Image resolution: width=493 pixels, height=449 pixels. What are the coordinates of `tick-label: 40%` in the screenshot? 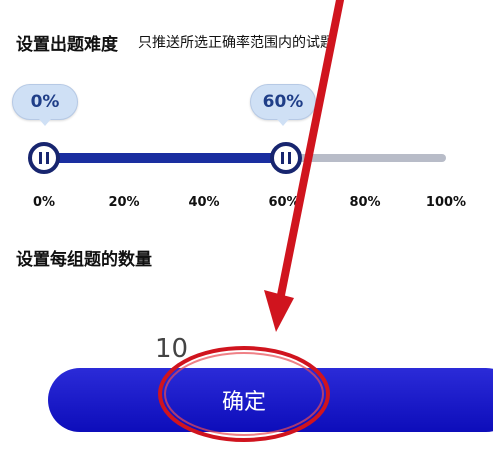 It's located at (204, 202).